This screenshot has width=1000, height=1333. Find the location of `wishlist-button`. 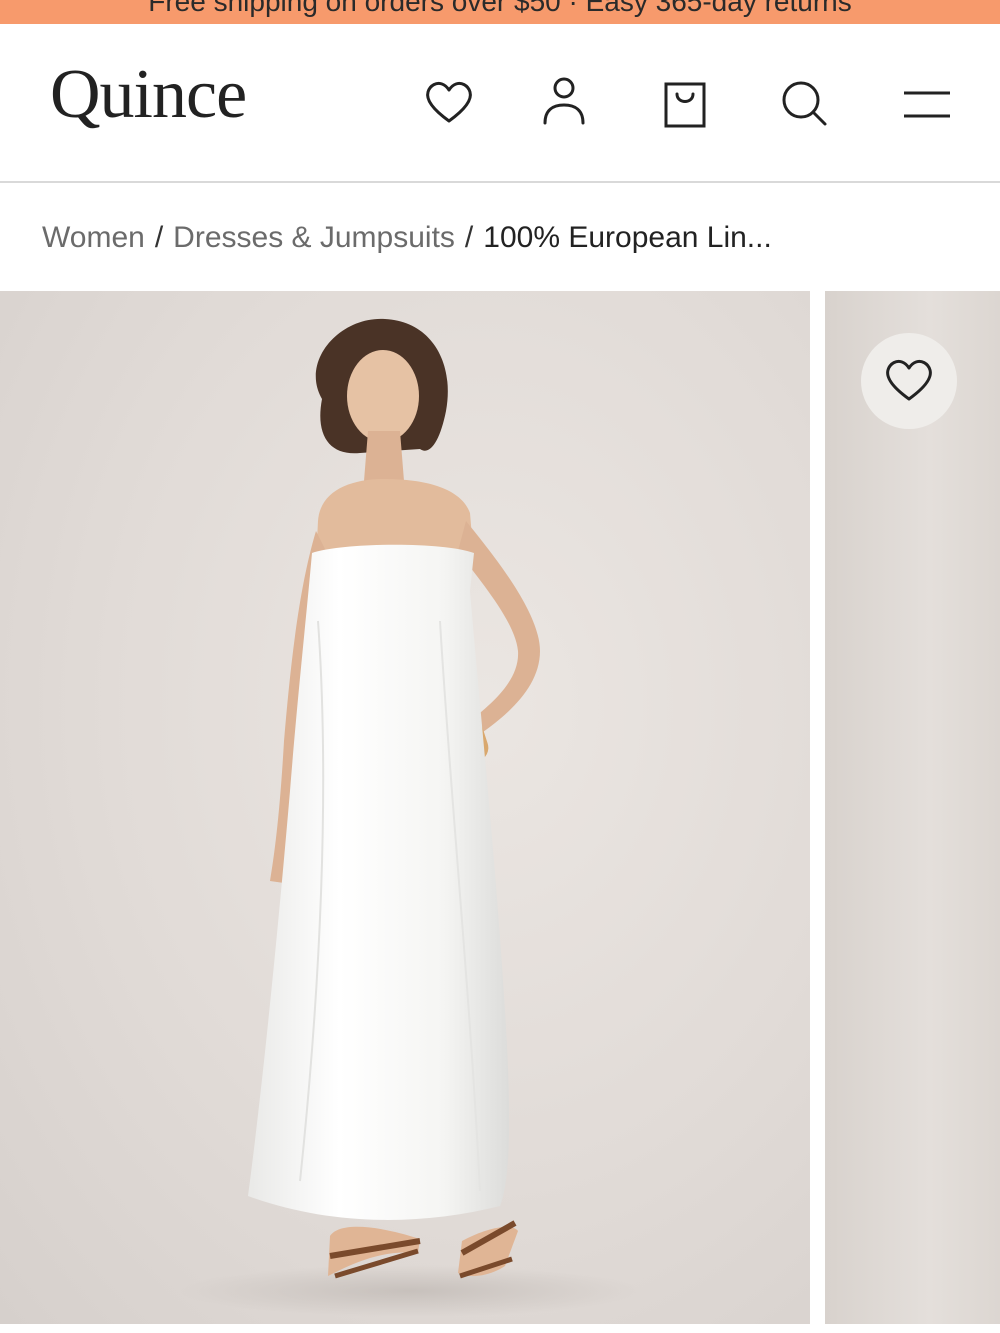

wishlist-button is located at coordinates (449, 103).